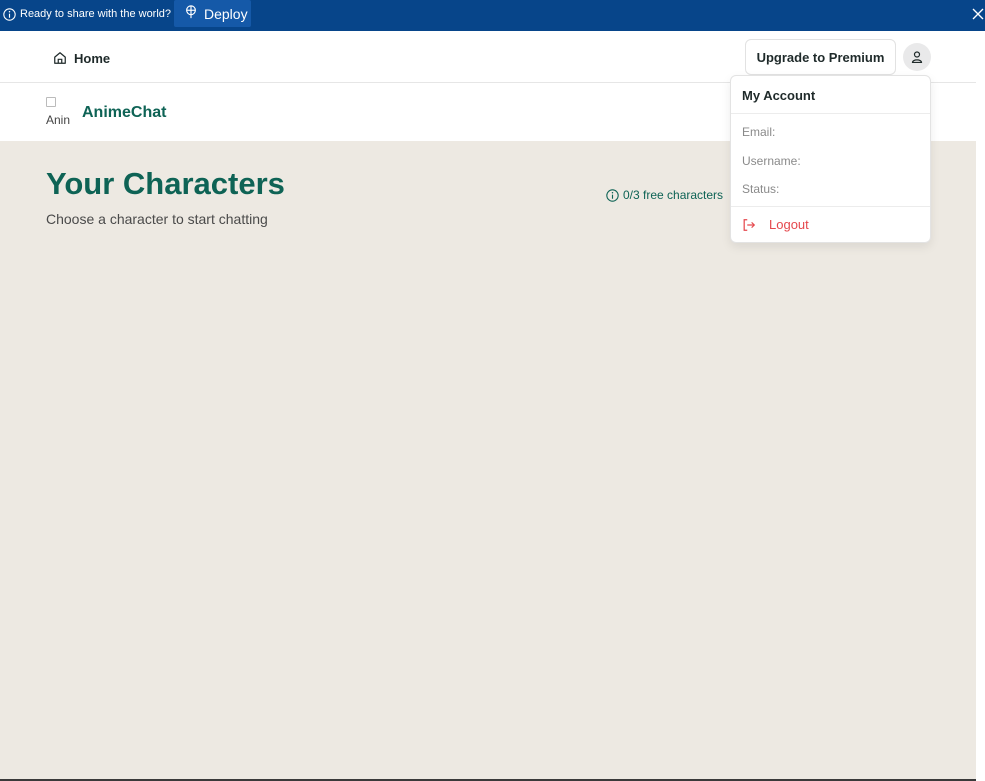 Image resolution: width=985 pixels, height=781 pixels. Describe the element at coordinates (761, 189) in the screenshot. I see `status-item: Status:` at that location.